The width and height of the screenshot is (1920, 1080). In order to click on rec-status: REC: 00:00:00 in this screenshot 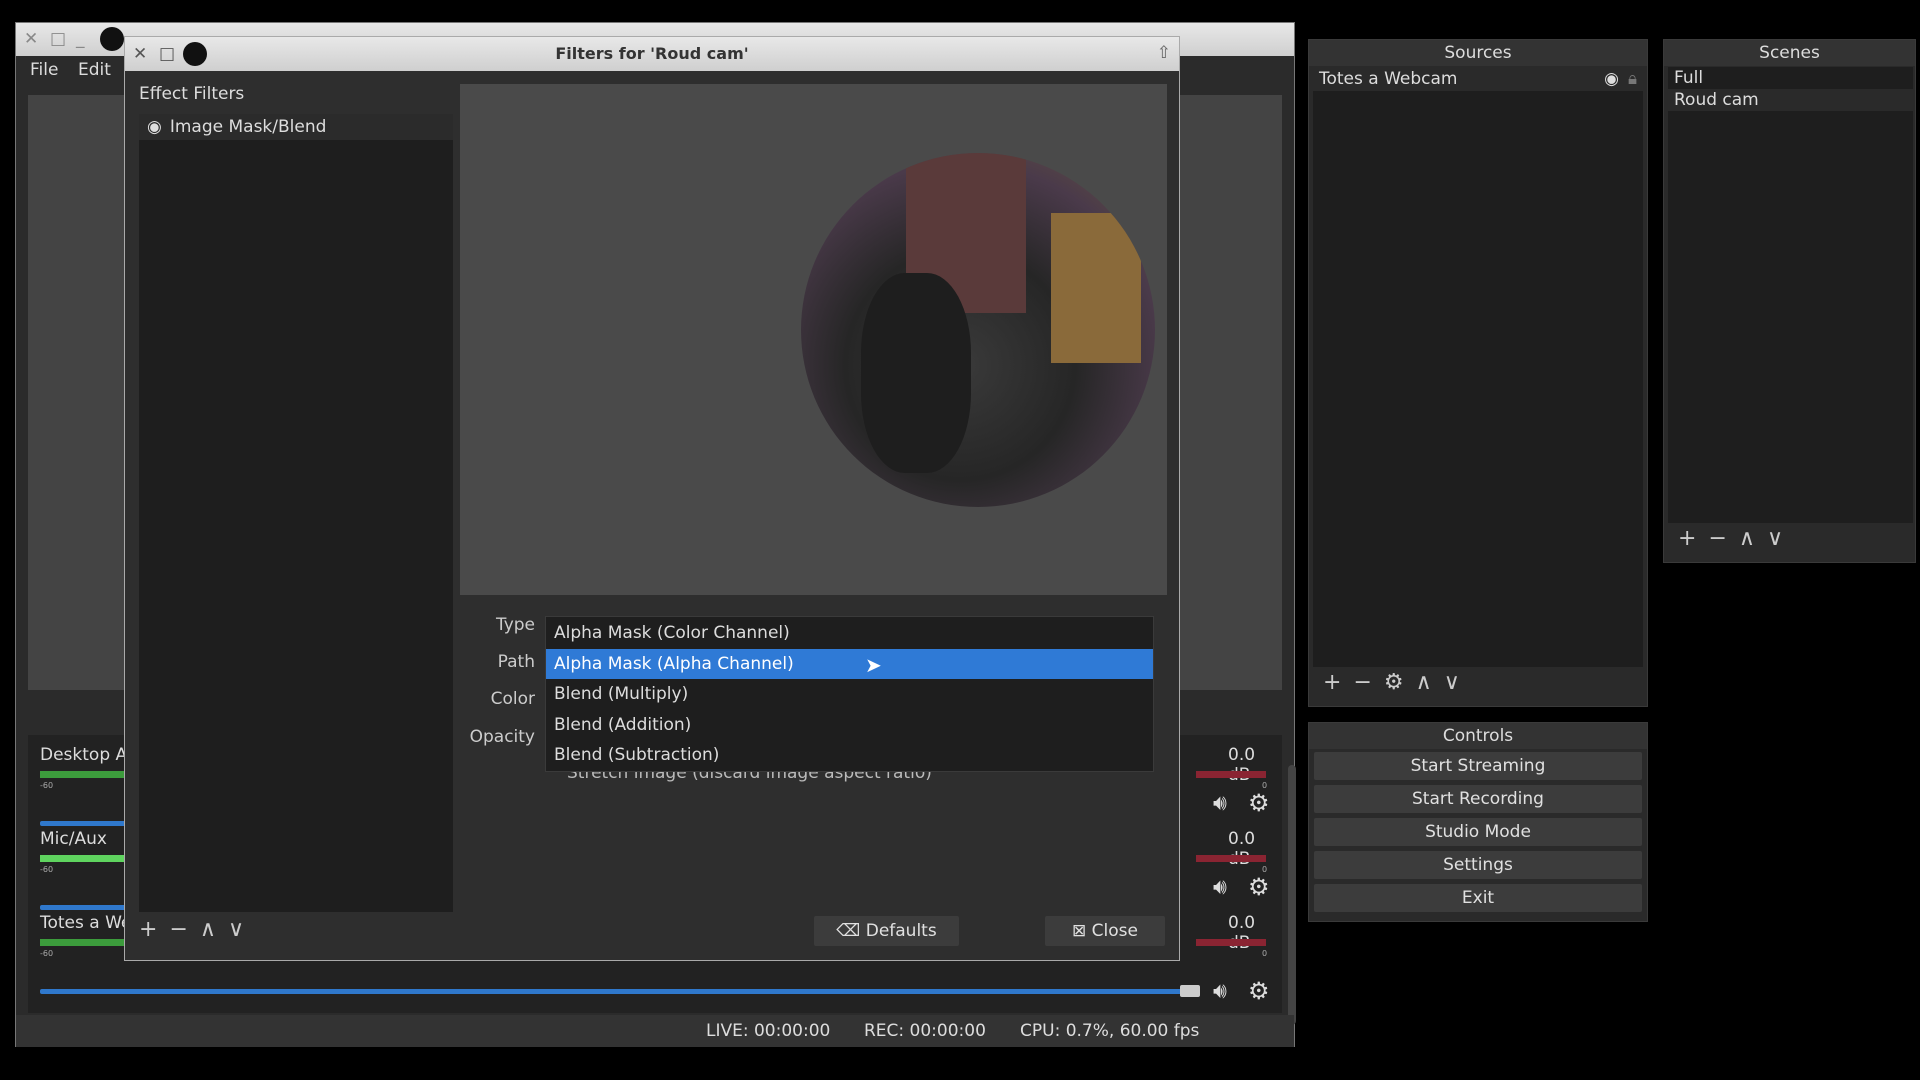, I will do `click(925, 1031)`.